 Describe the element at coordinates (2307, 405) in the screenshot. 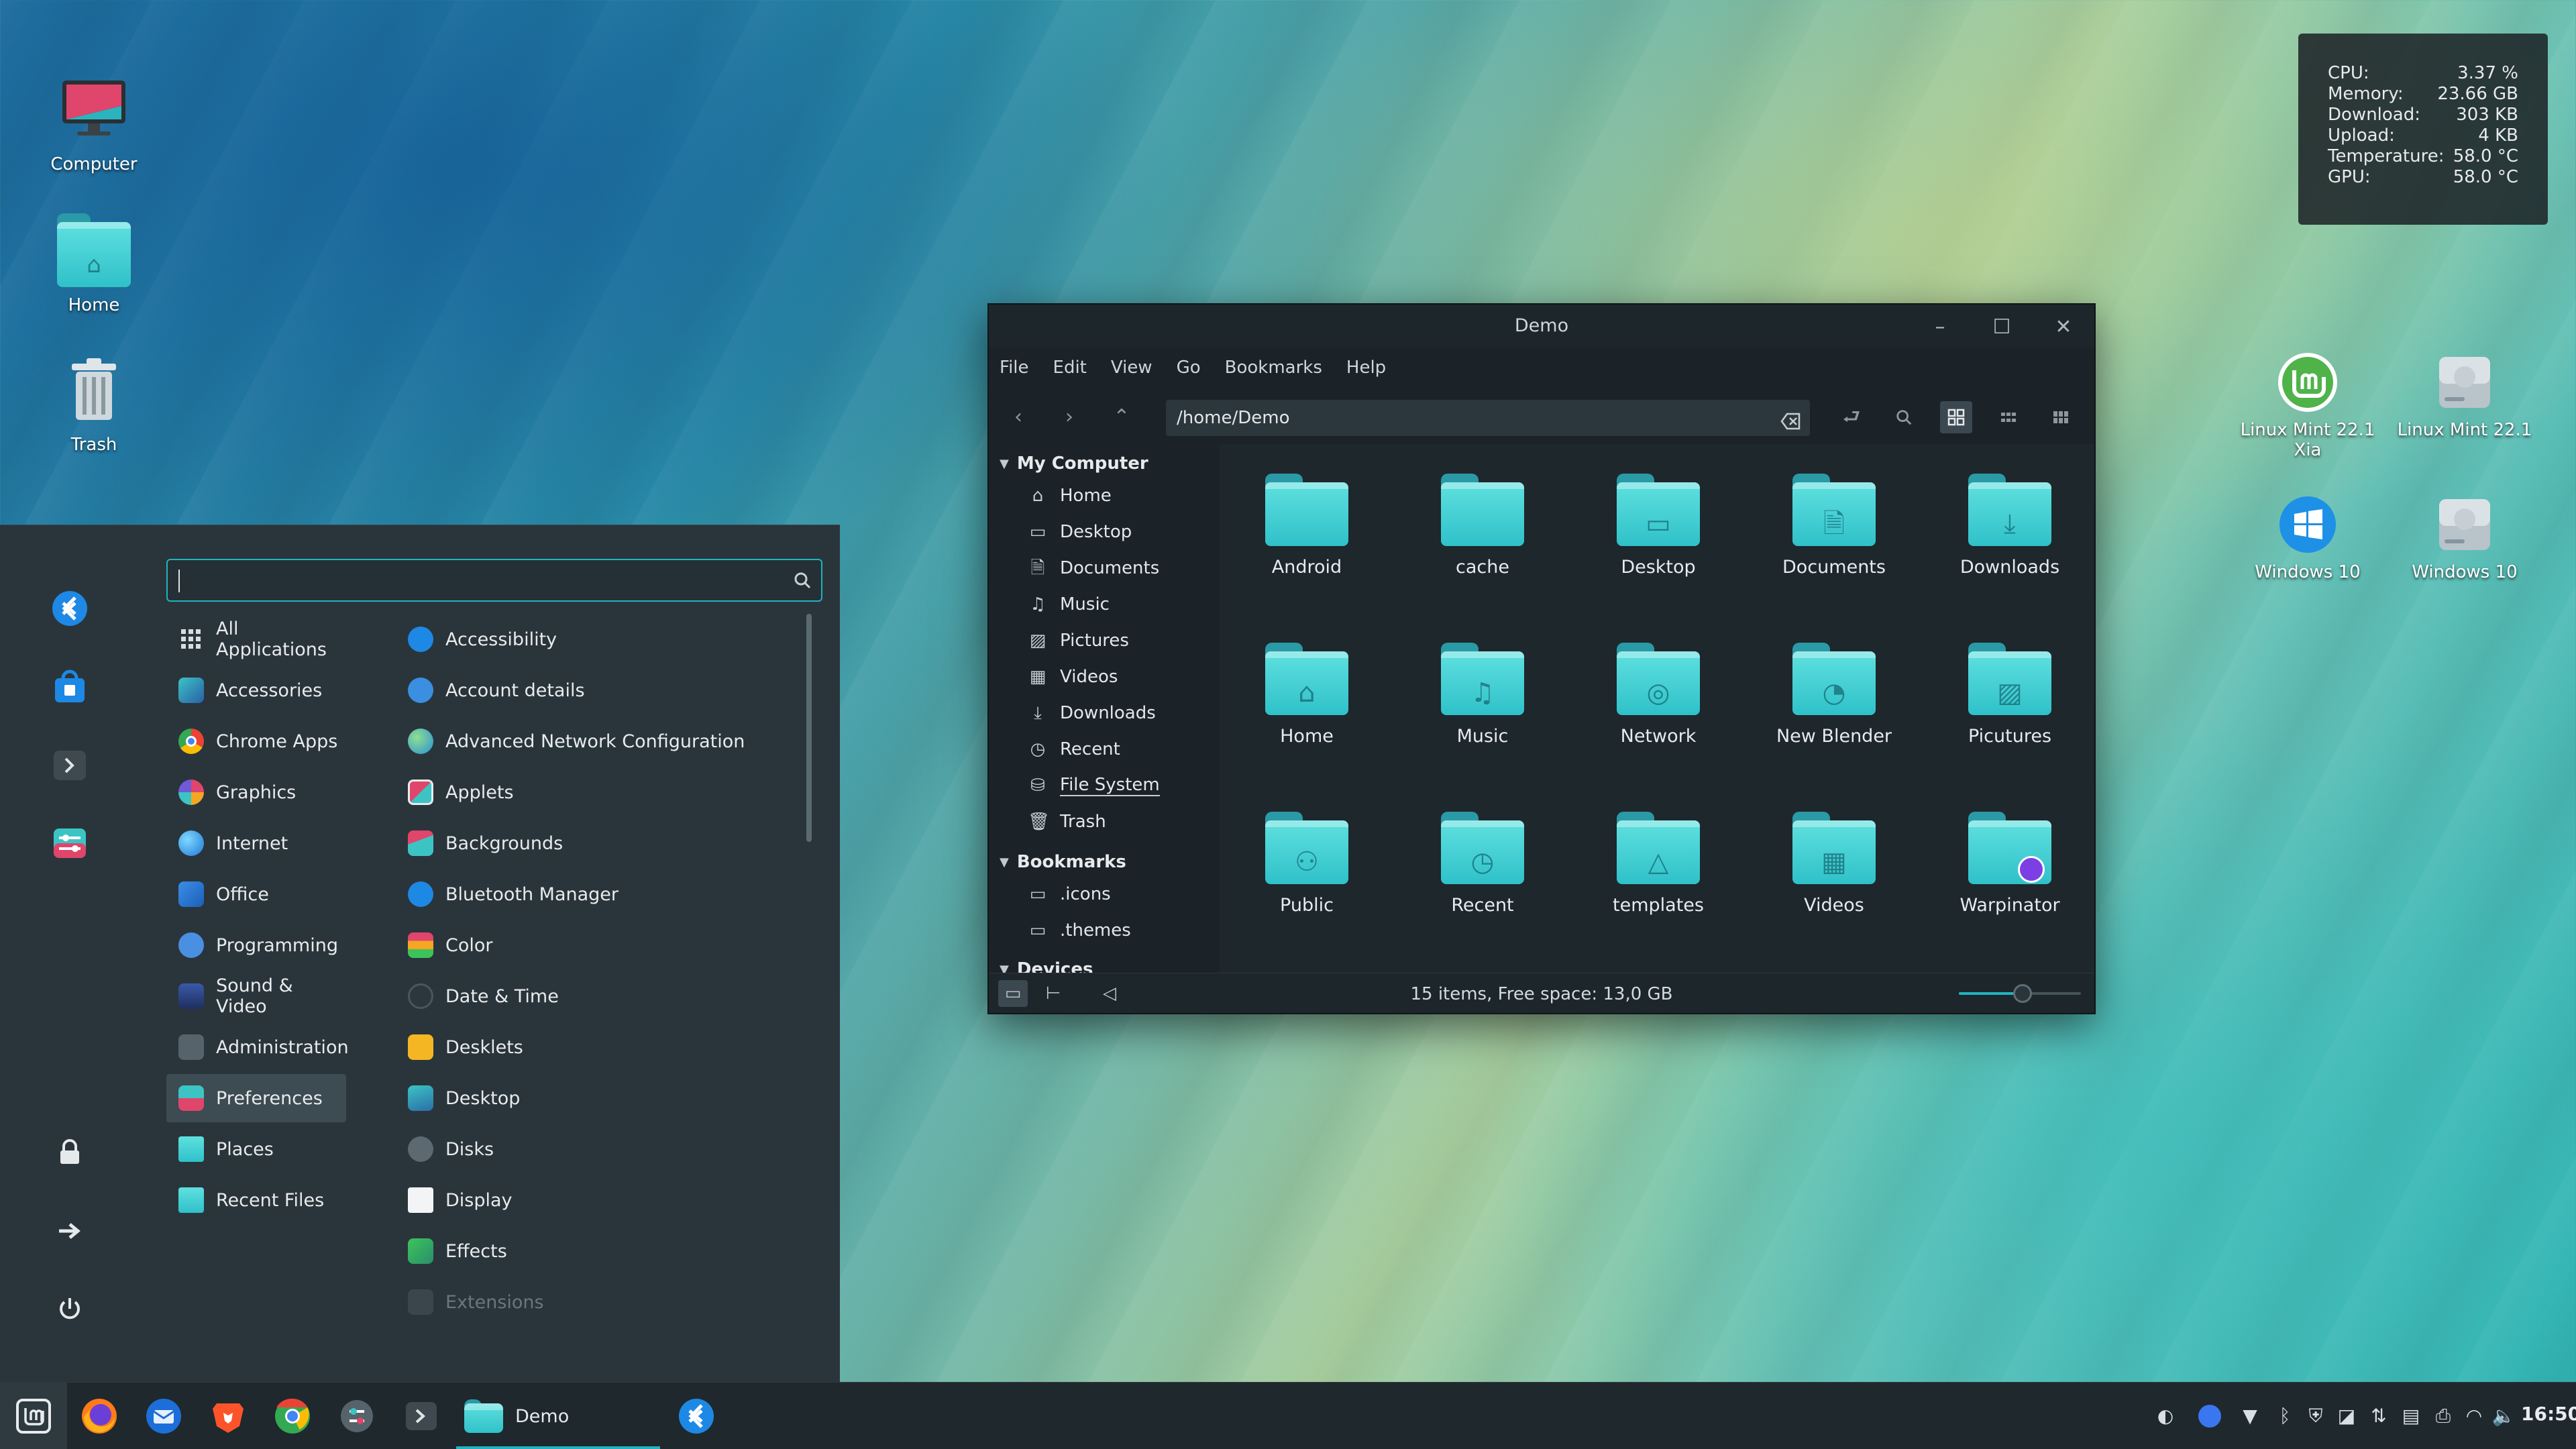

I see `desktop-icon-linux-mint-xia: Linux Mint 22.1 Xia` at that location.